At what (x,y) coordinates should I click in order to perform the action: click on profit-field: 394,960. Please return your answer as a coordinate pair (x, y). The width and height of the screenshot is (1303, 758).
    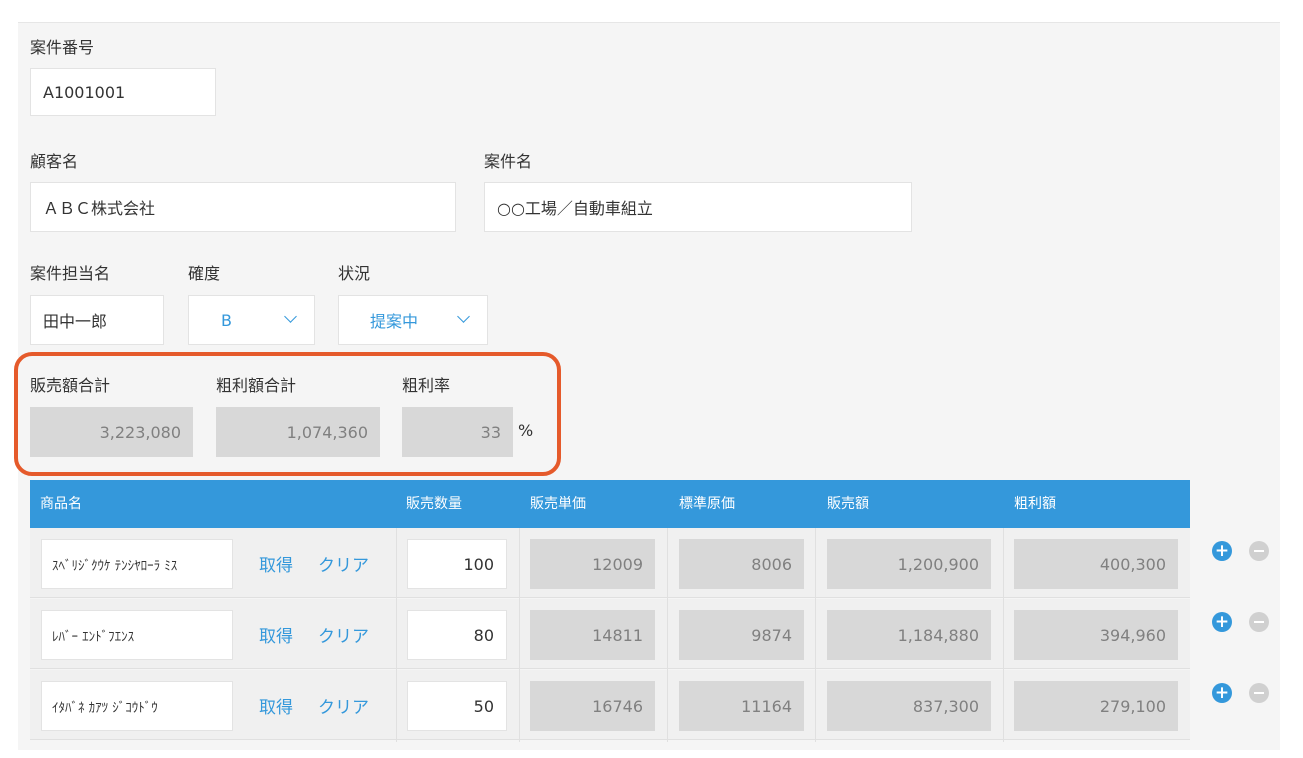
    Looking at the image, I should click on (1096, 635).